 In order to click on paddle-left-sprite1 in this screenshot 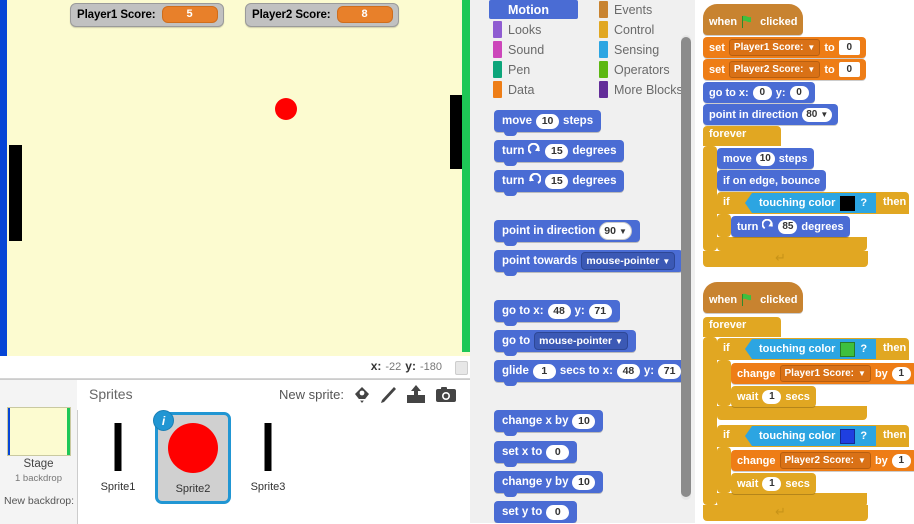, I will do `click(15, 193)`.